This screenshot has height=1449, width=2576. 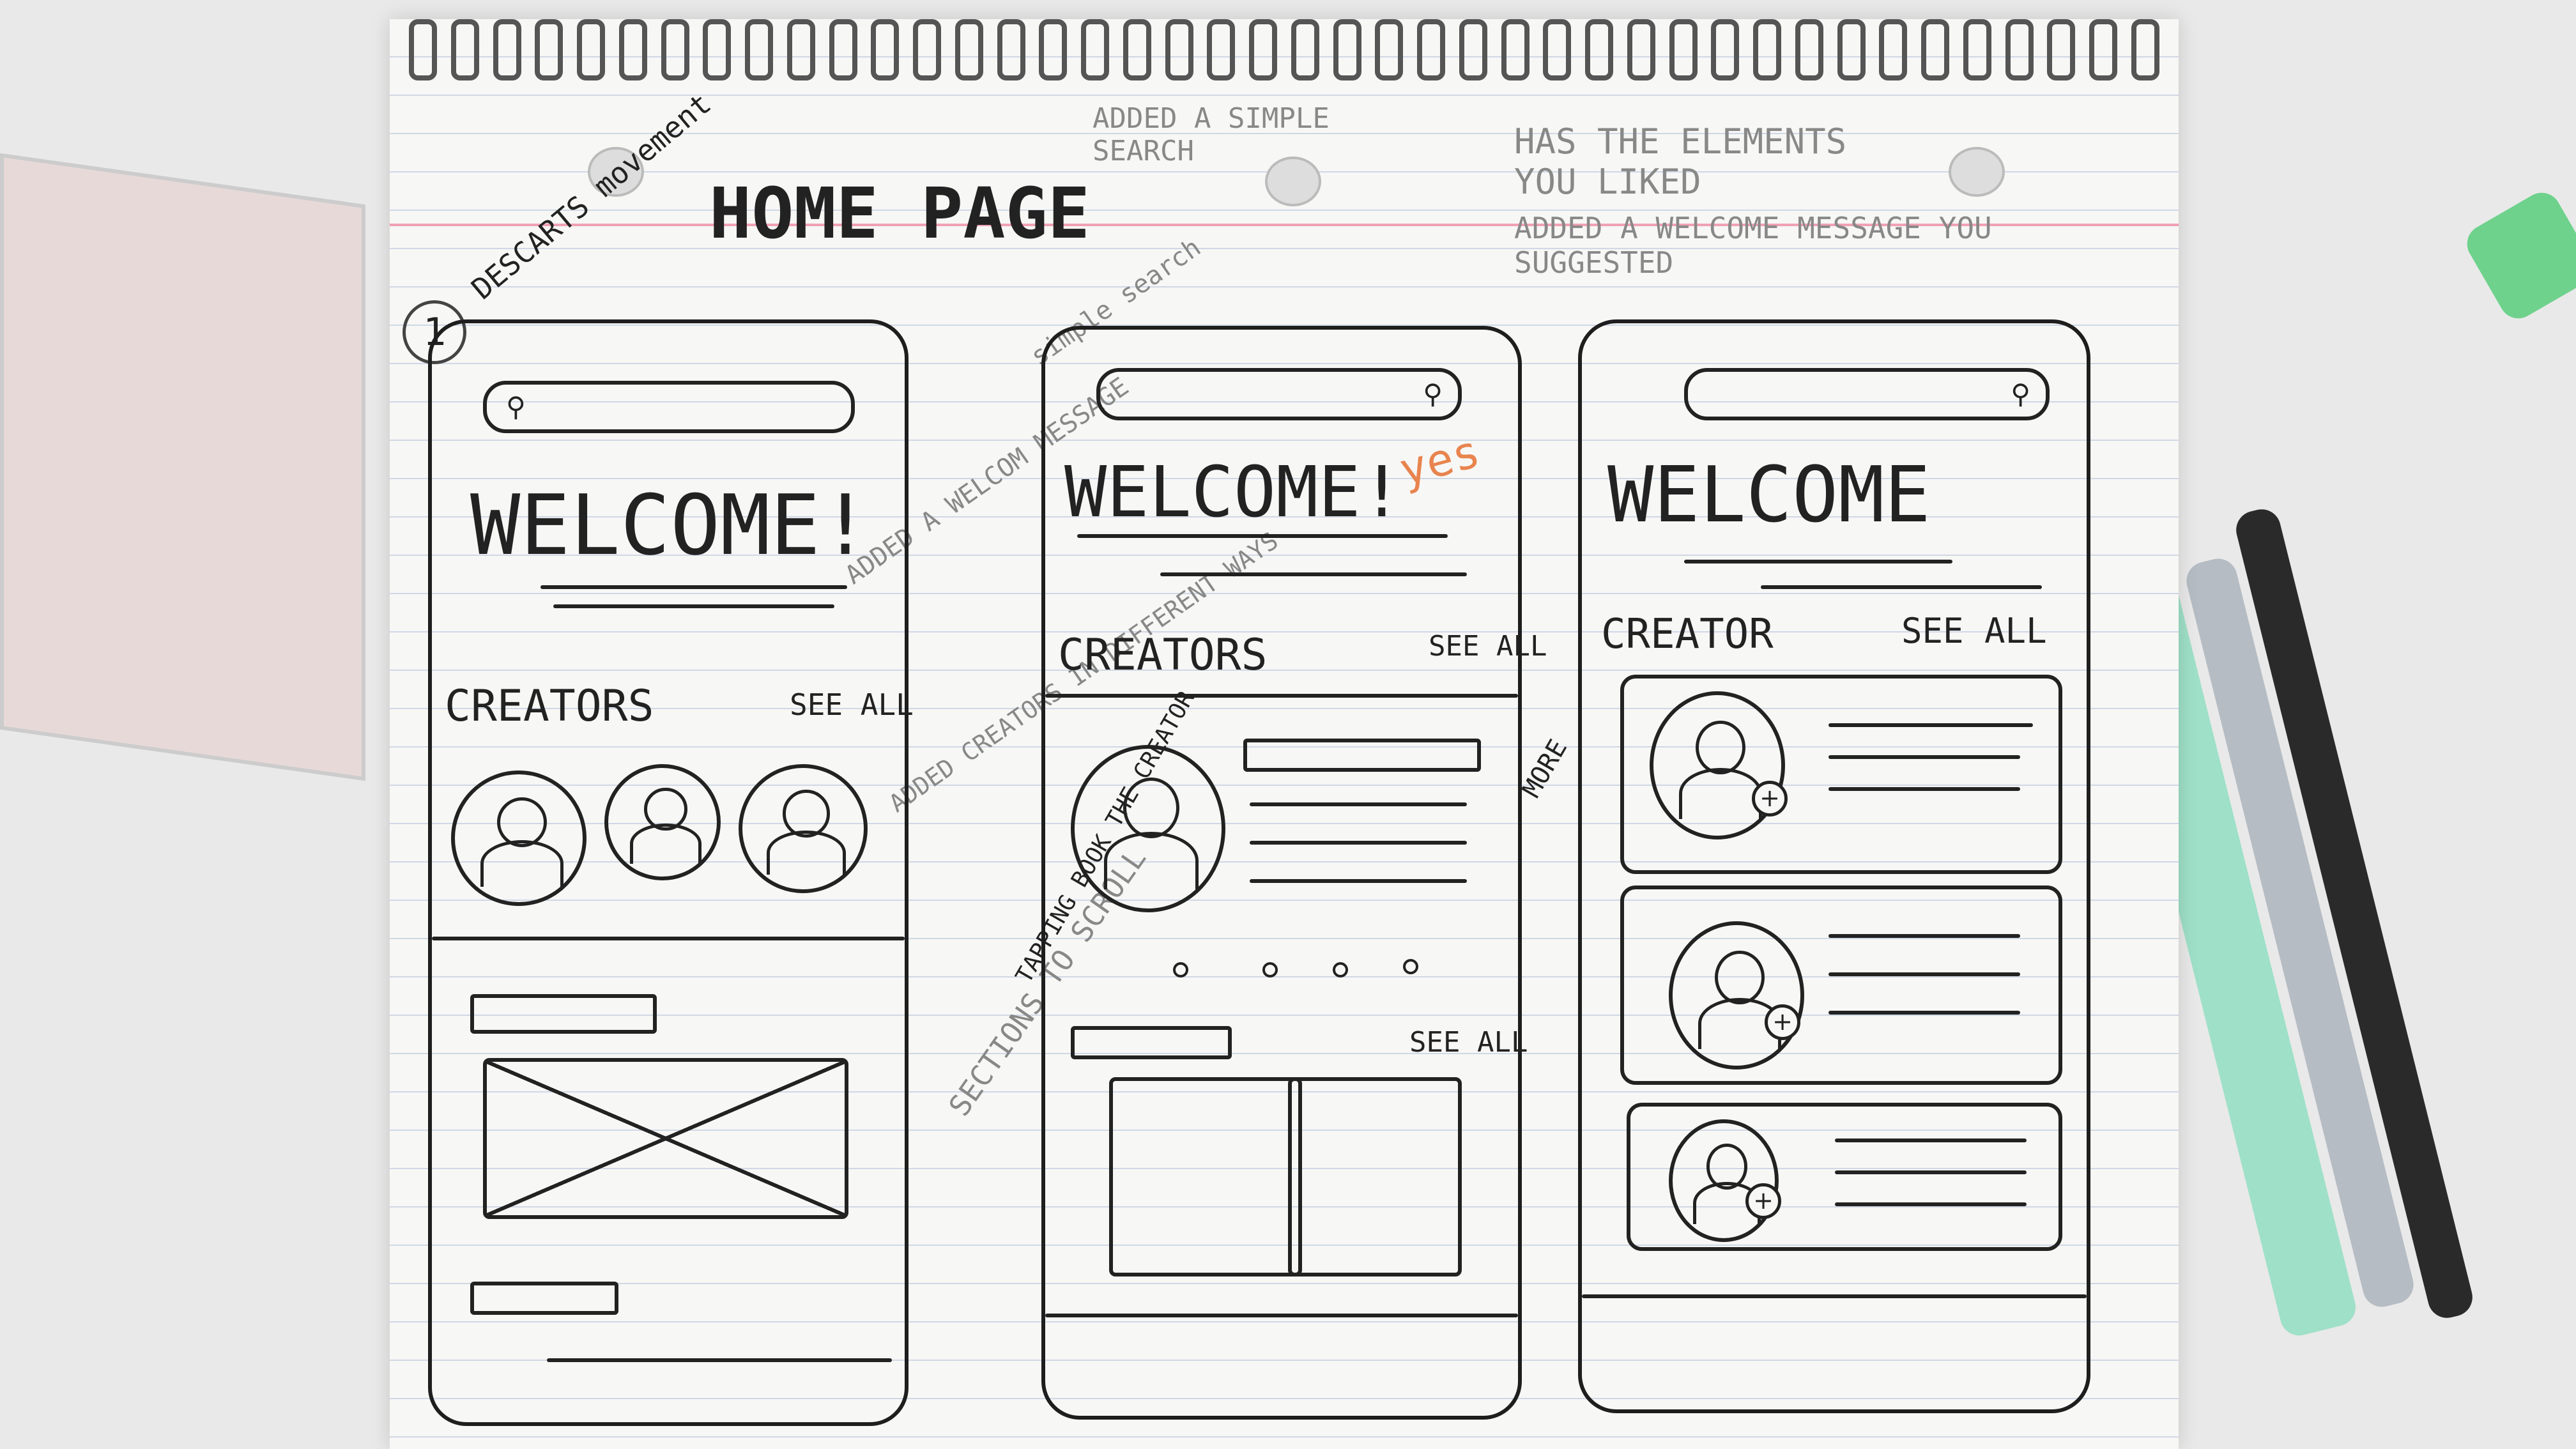 I want to click on note-has-elements: HAS THE ELEMENTS YOU LIKED, so click(x=1680, y=161).